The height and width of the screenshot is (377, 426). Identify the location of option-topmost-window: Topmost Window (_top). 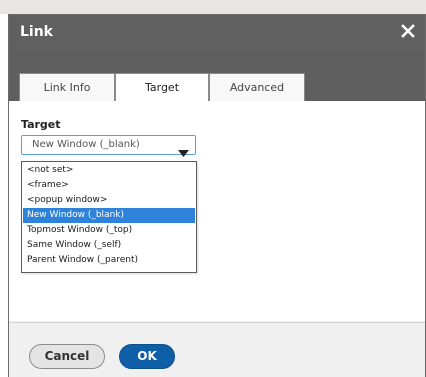
(109, 230).